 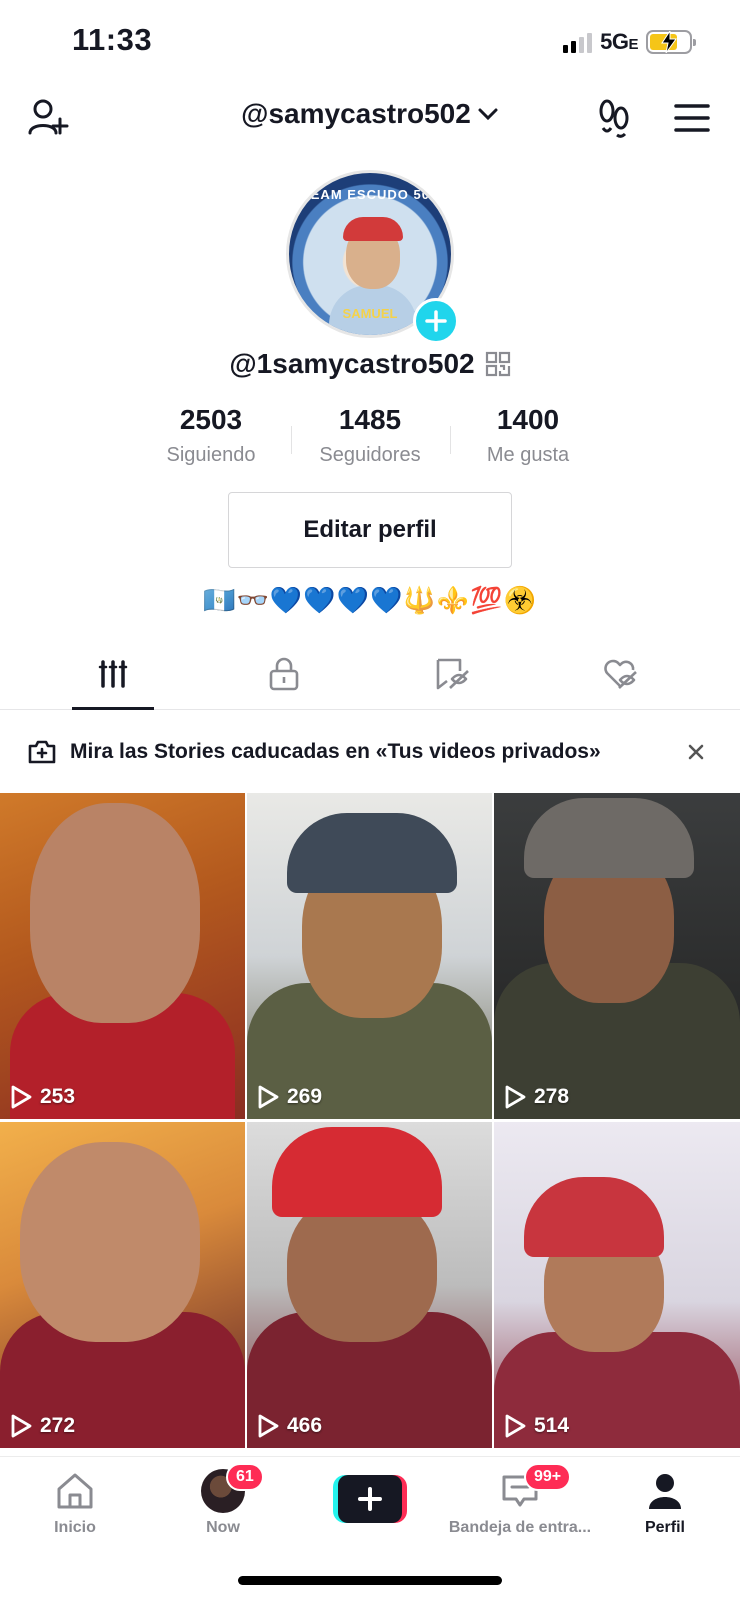 What do you see at coordinates (617, 956) in the screenshot?
I see `video-thumbnail: 278` at bounding box center [617, 956].